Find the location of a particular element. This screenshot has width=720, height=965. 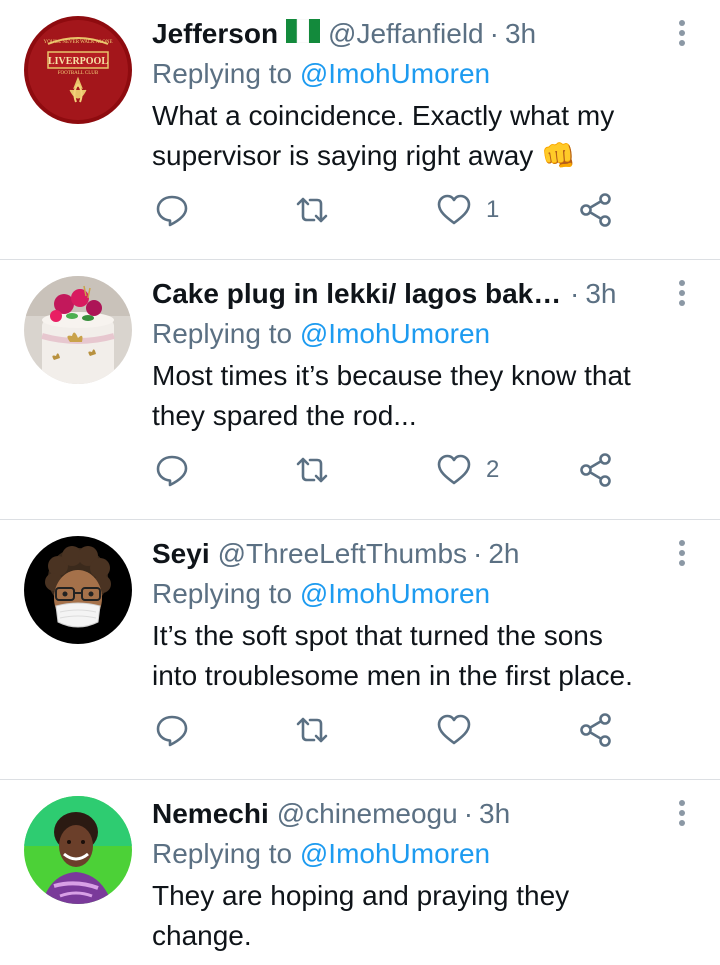

memoji-avatar is located at coordinates (78, 590).